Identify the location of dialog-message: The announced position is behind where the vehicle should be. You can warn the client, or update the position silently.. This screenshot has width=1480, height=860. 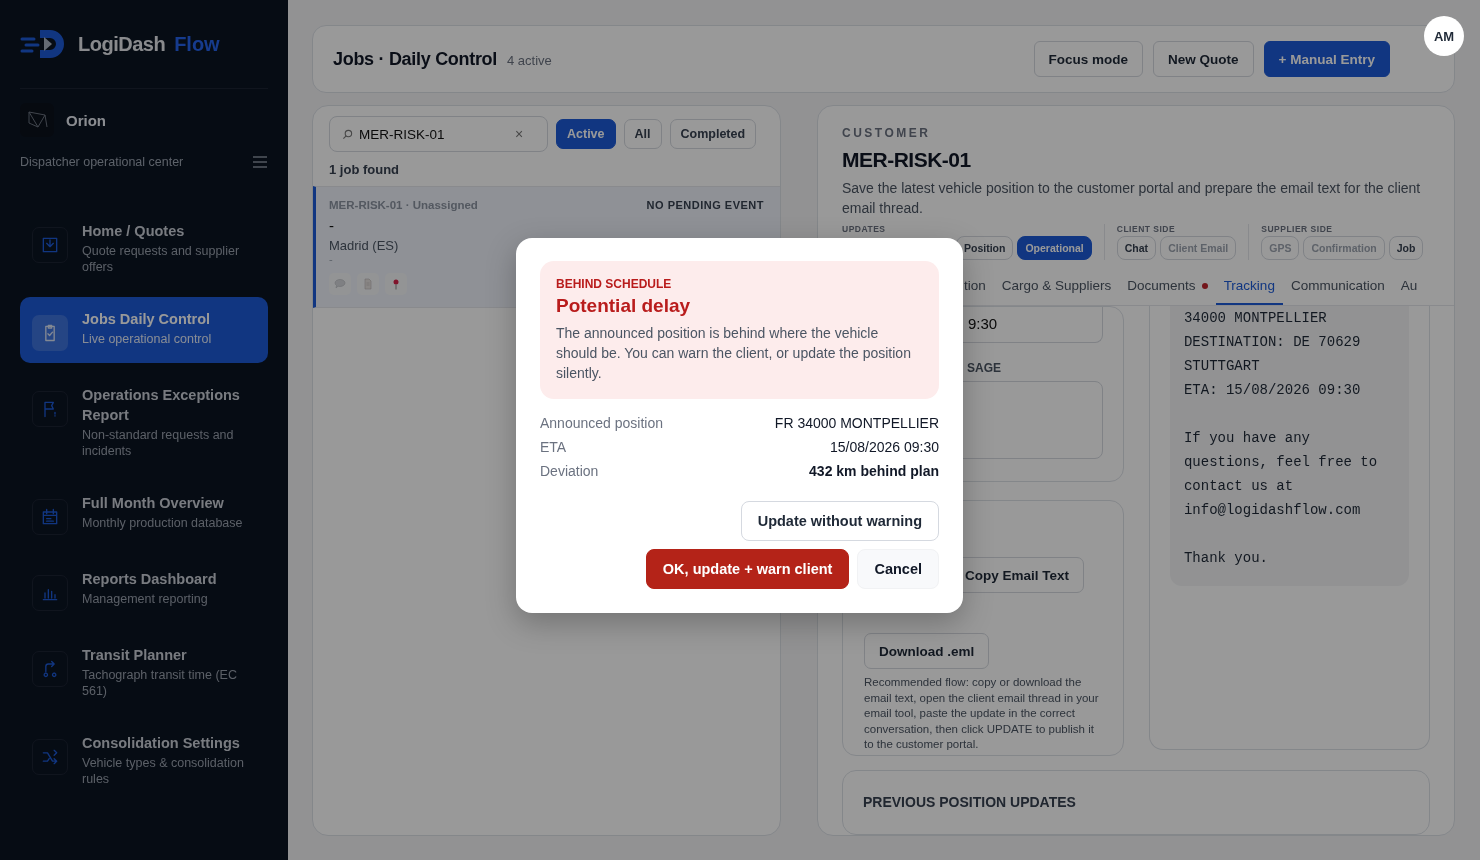
(734, 353).